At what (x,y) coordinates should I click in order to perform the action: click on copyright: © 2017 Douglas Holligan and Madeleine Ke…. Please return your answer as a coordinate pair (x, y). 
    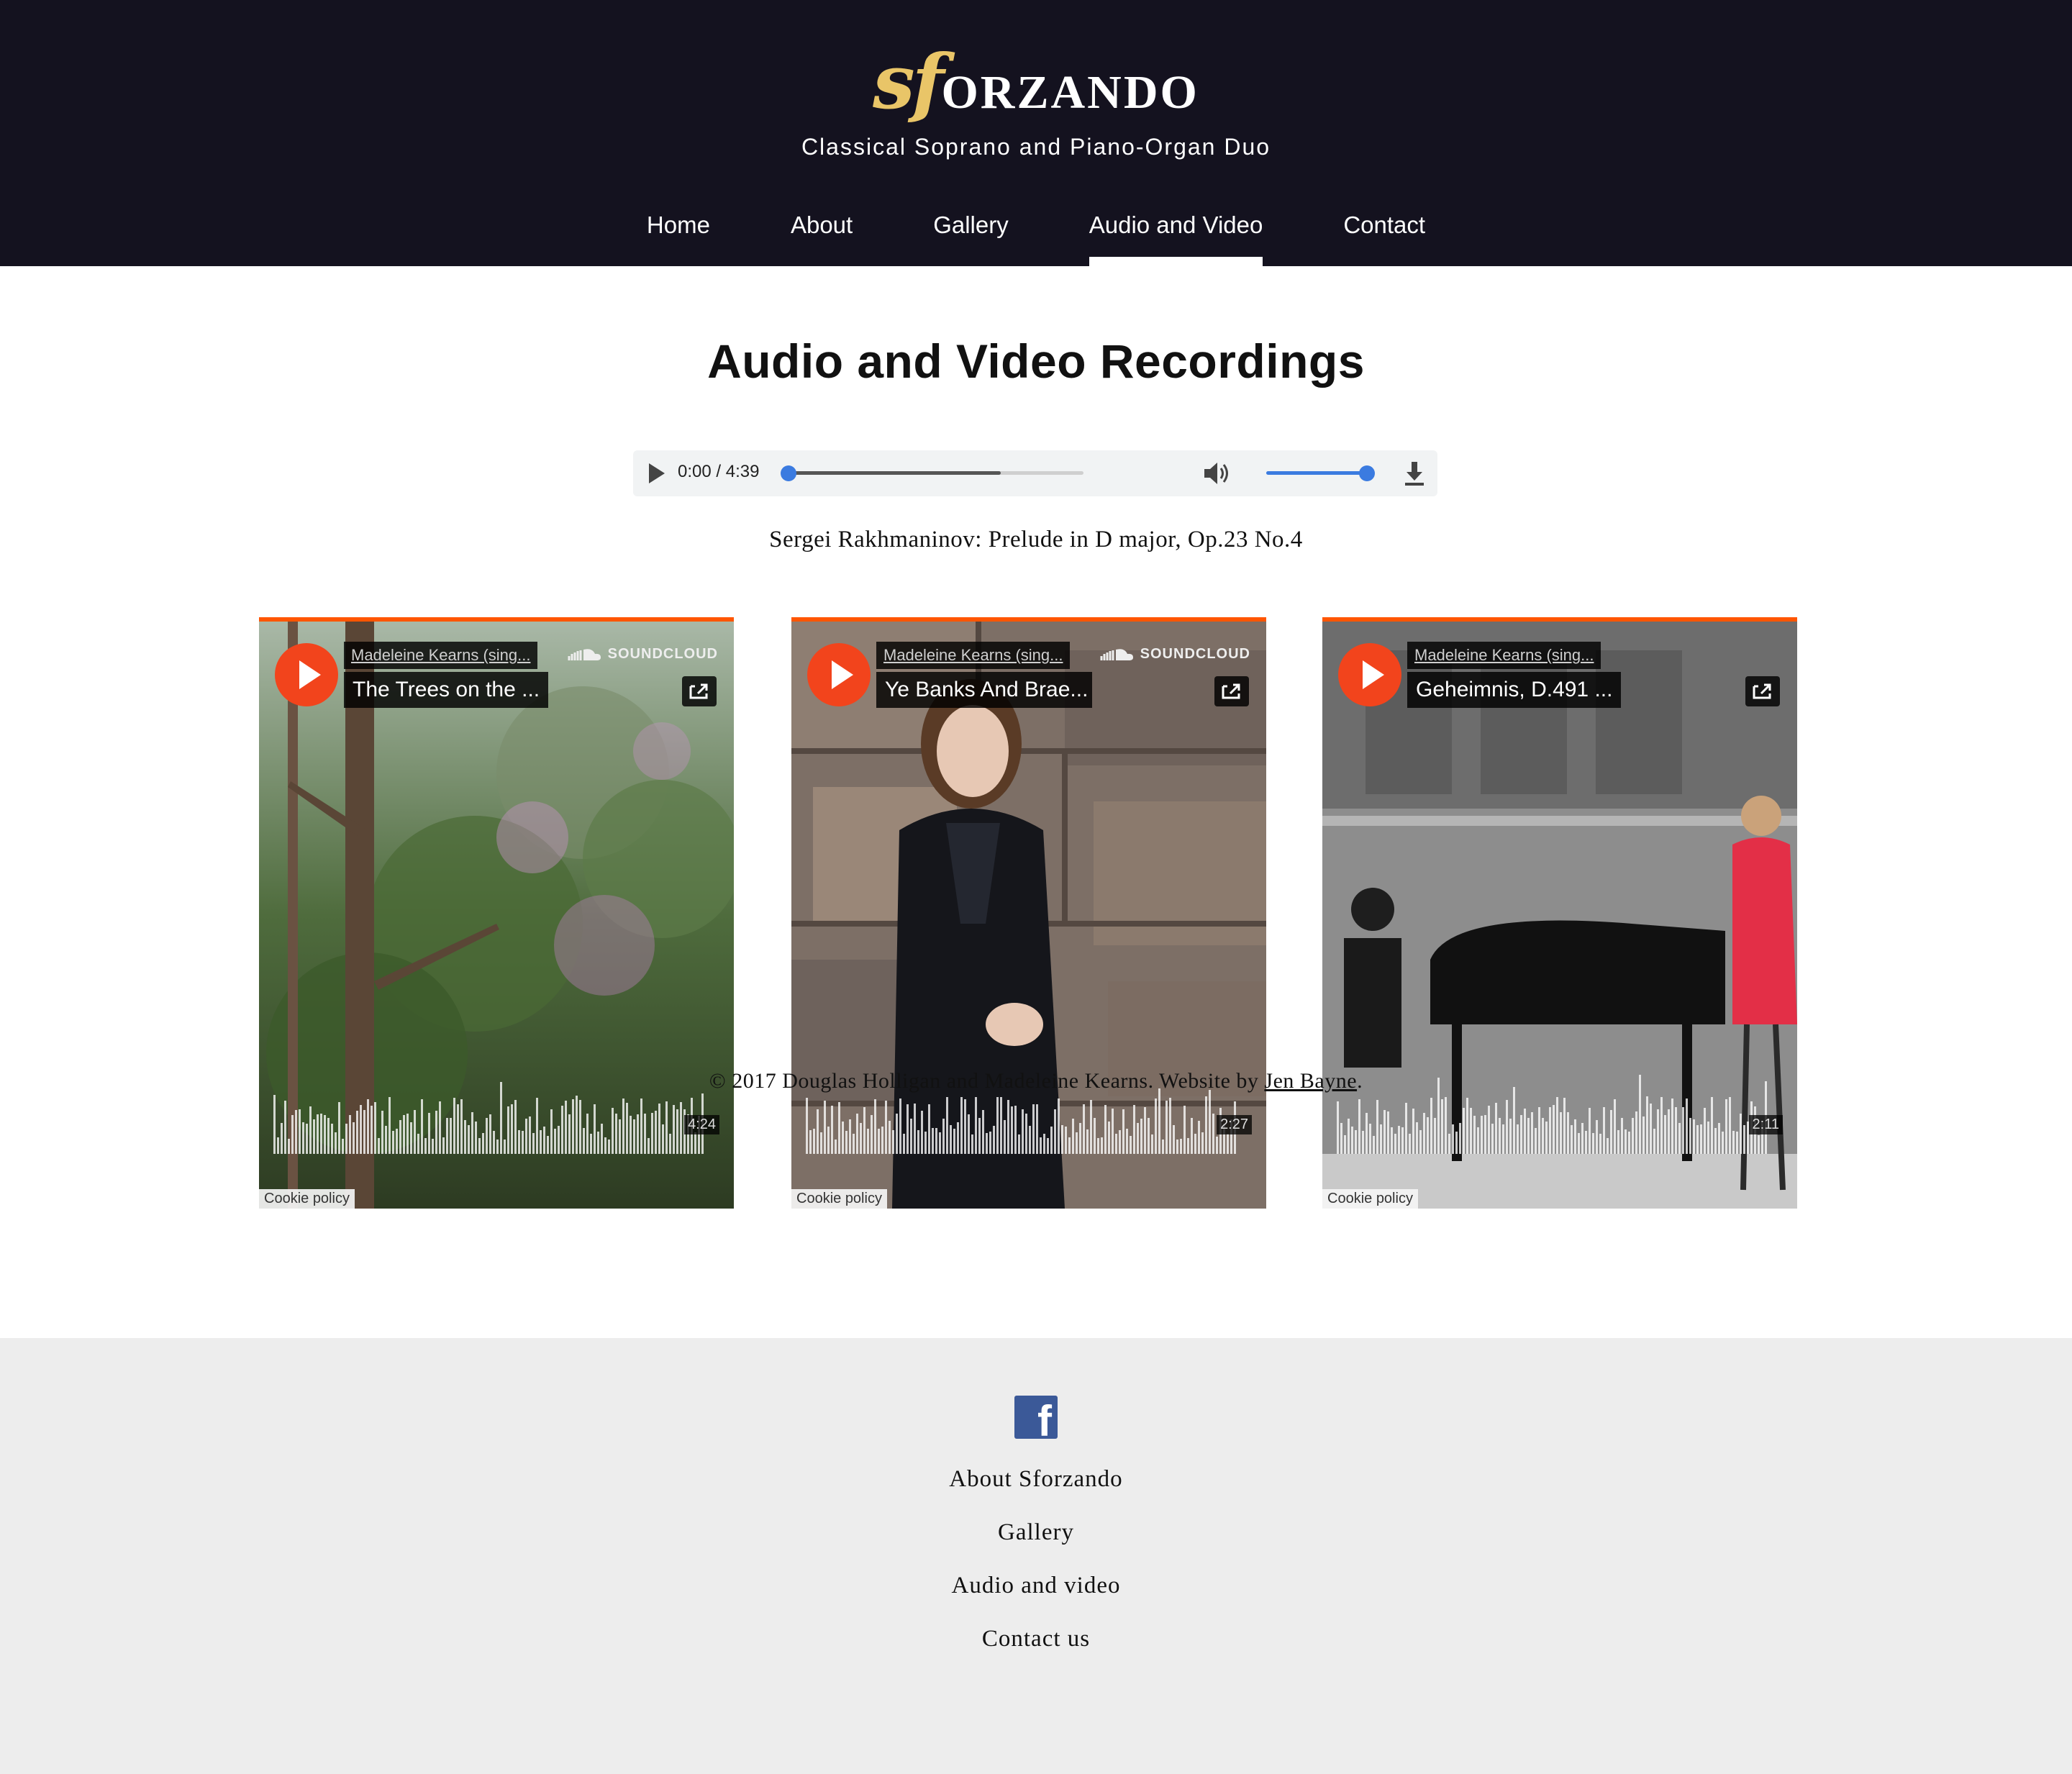
    Looking at the image, I should click on (1036, 1081).